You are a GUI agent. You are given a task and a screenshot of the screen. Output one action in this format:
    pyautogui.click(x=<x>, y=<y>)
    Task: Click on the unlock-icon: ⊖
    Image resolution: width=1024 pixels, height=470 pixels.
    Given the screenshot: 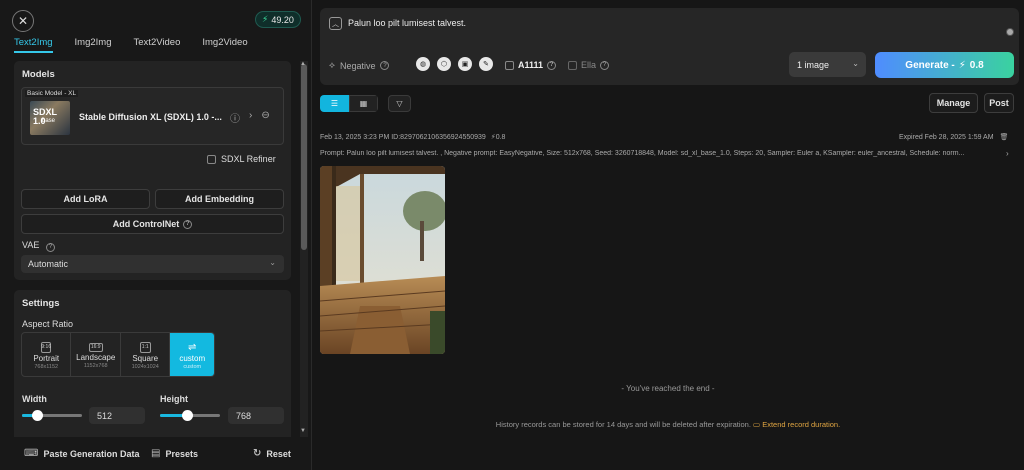 What is the action you would take?
    pyautogui.click(x=265, y=117)
    